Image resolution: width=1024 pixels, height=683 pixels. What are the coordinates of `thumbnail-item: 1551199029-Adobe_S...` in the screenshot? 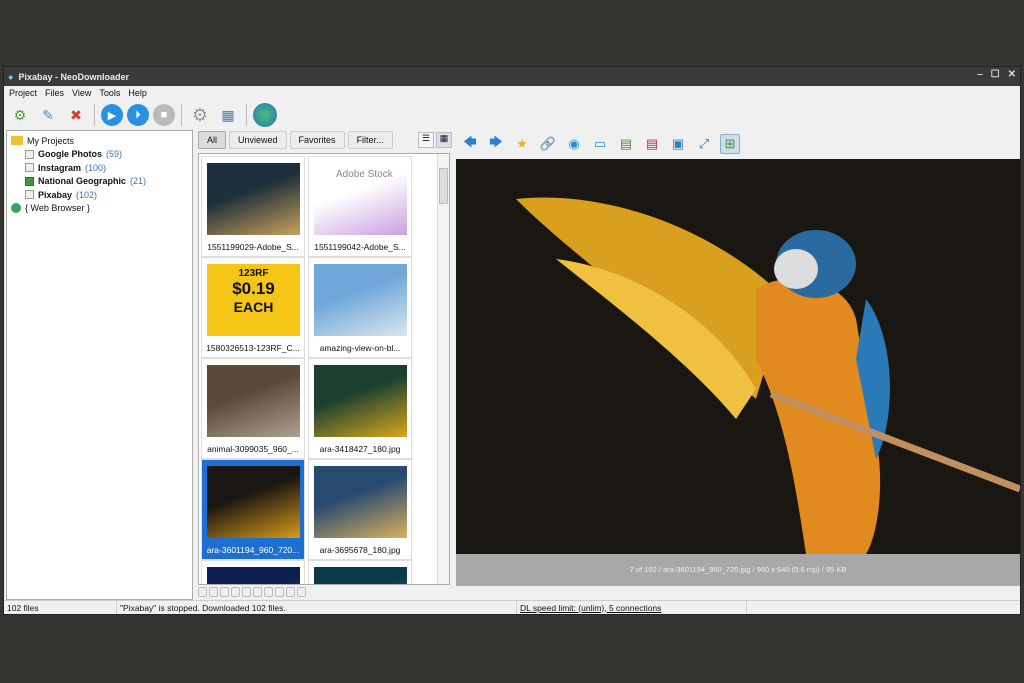 It's located at (253, 206).